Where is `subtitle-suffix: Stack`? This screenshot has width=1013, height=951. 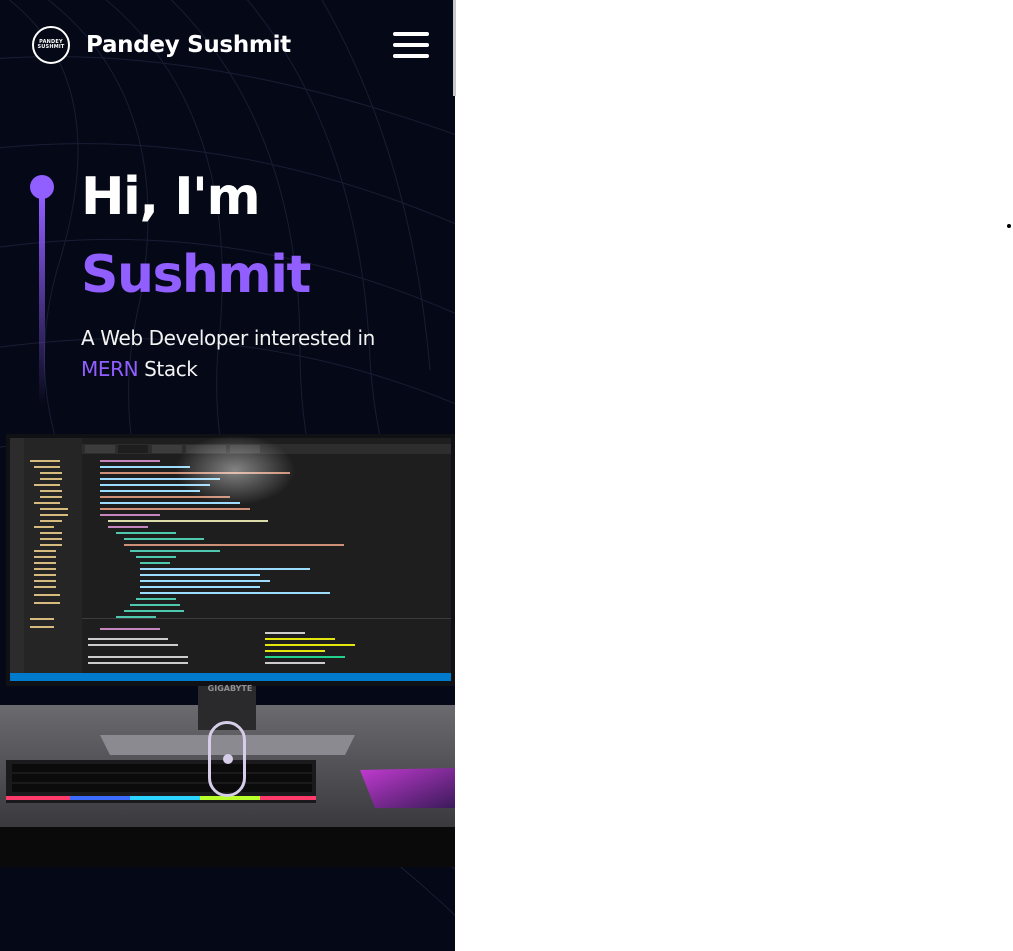
subtitle-suffix: Stack is located at coordinates (168, 369).